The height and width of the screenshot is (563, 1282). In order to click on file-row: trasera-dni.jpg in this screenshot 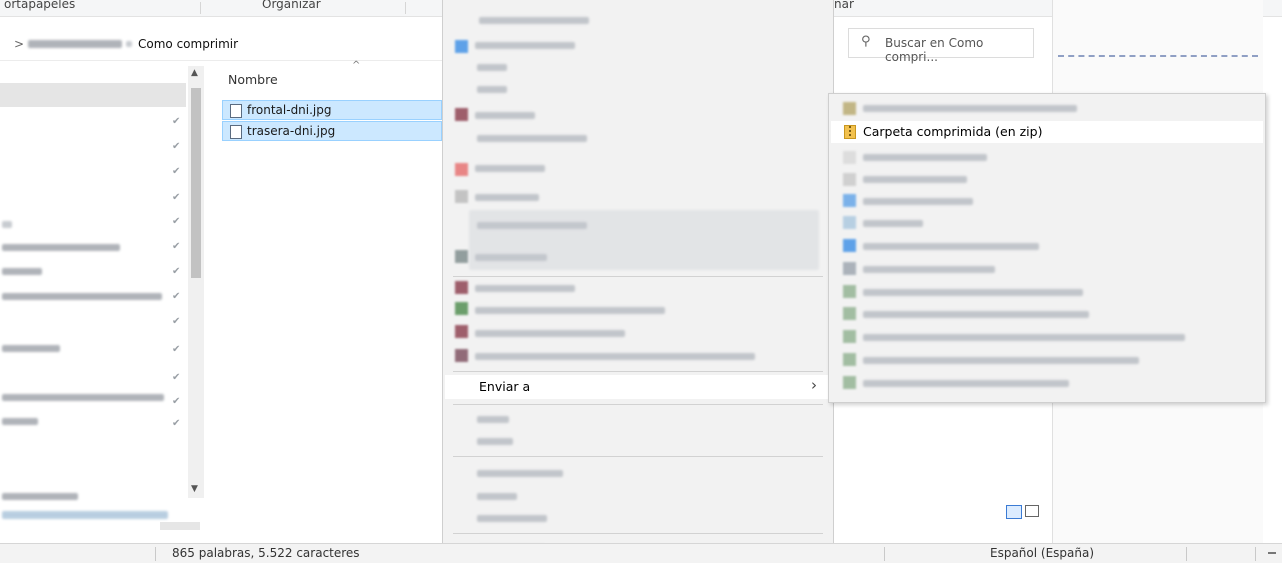, I will do `click(332, 131)`.